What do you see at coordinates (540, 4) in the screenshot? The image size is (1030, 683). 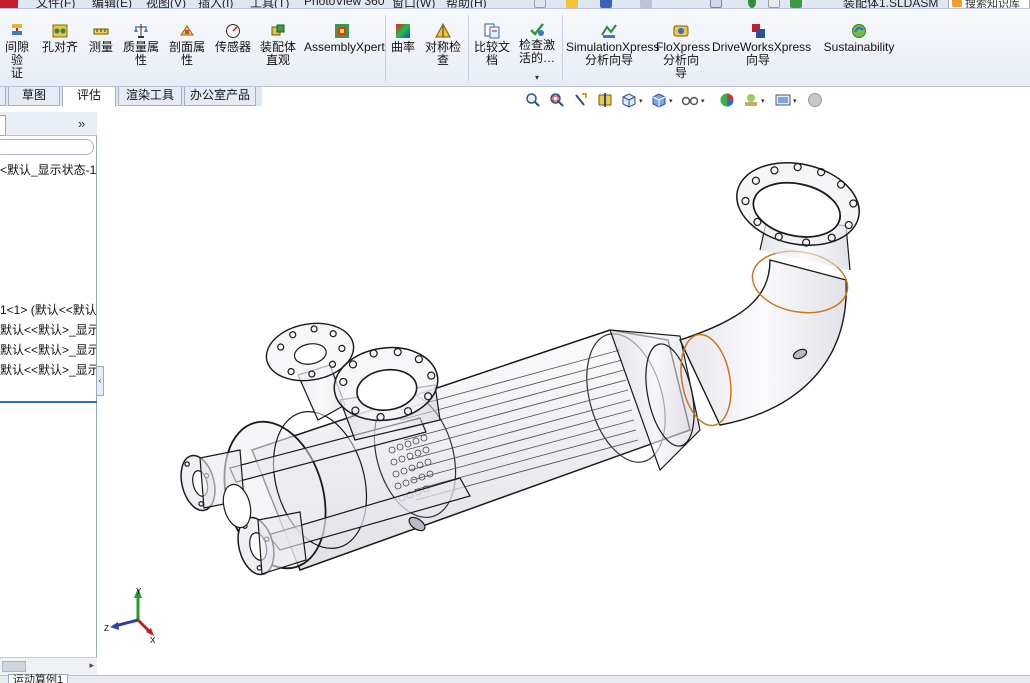 I see `new-document-icon` at bounding box center [540, 4].